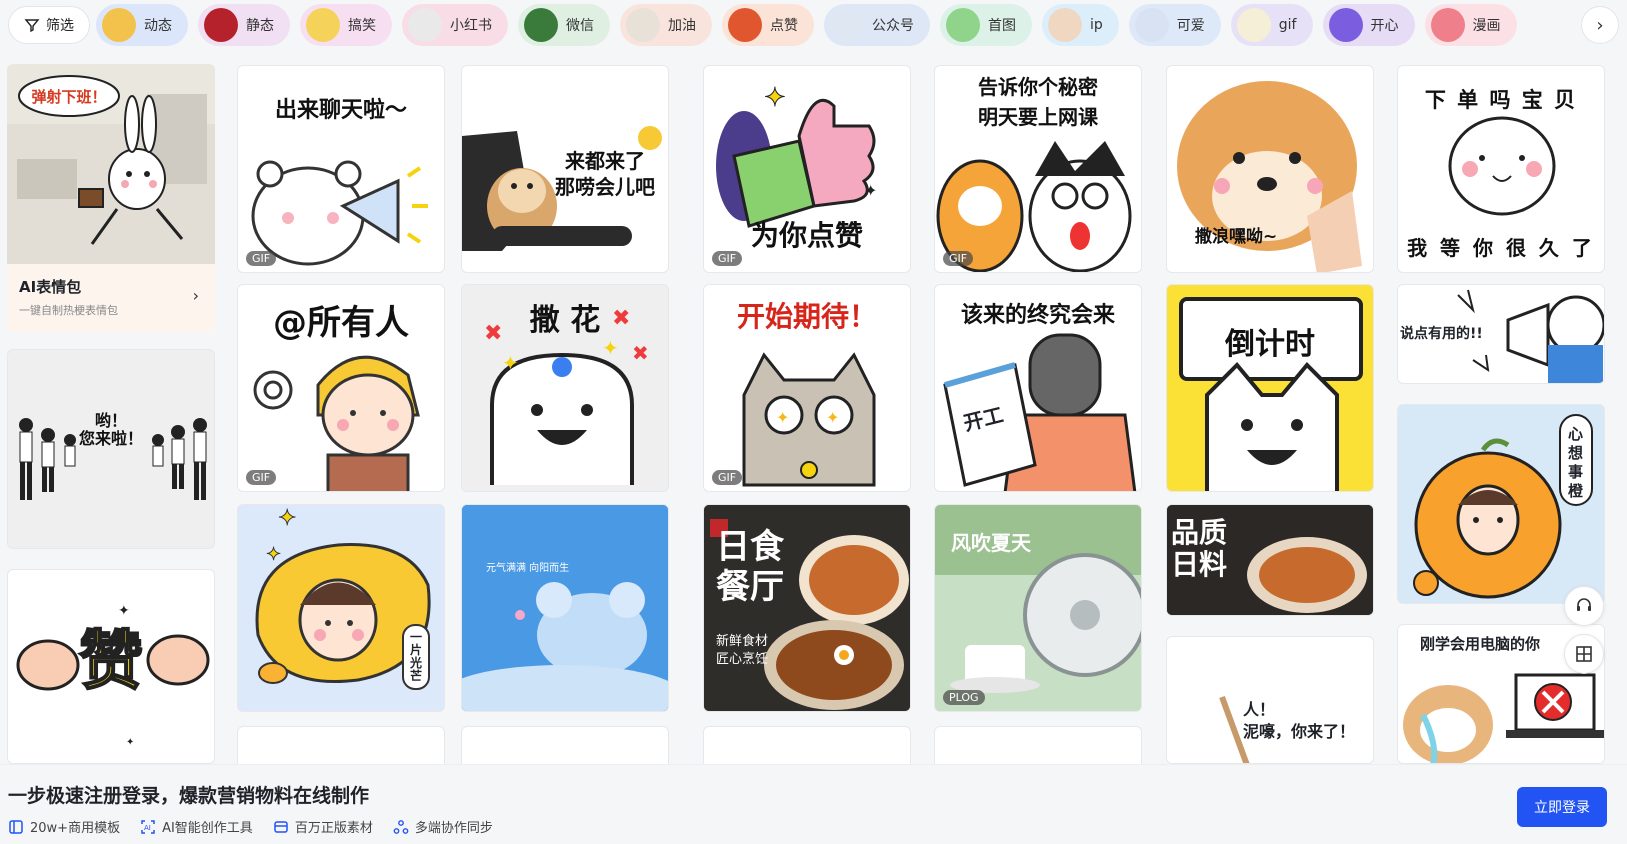  Describe the element at coordinates (111, 449) in the screenshot. I see `sticker-card: 哟！ 您来啦！` at that location.